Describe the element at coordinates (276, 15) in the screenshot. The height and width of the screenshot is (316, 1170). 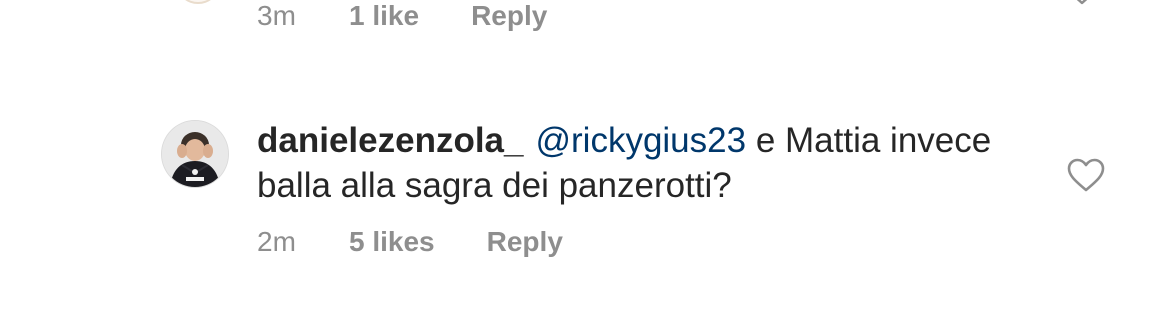
I see `previous-comment-time: 3m` at that location.